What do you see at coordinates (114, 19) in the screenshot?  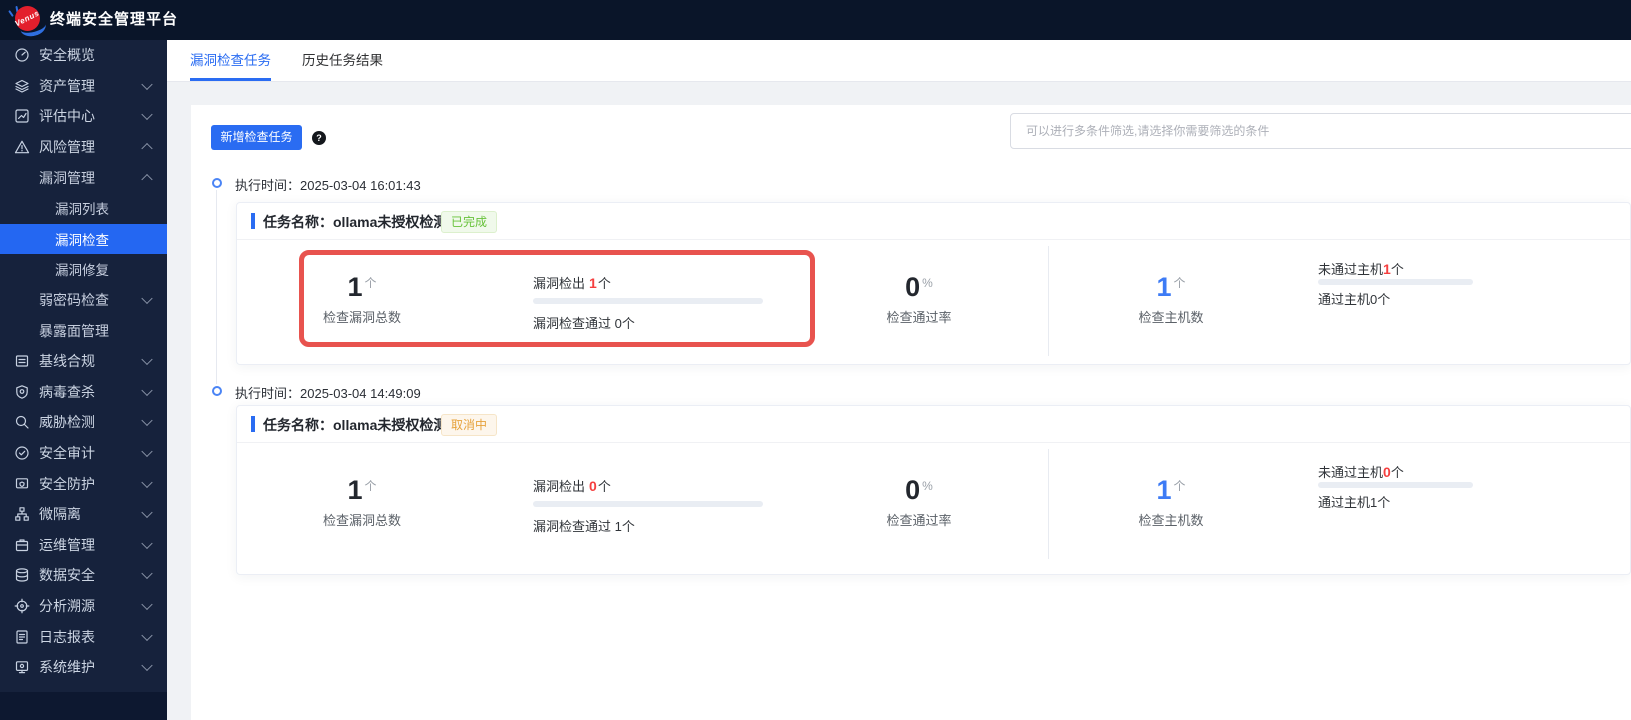 I see `app-title: 终端安全管理平台` at bounding box center [114, 19].